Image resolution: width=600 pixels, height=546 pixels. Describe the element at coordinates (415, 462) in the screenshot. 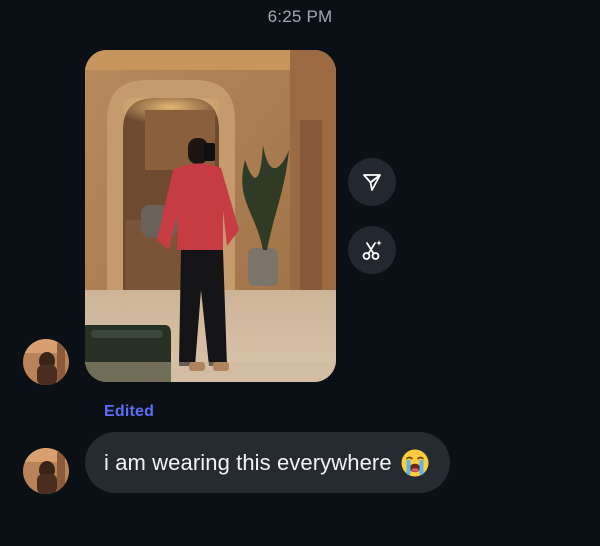

I see `loudly-crying-face-icon` at that location.